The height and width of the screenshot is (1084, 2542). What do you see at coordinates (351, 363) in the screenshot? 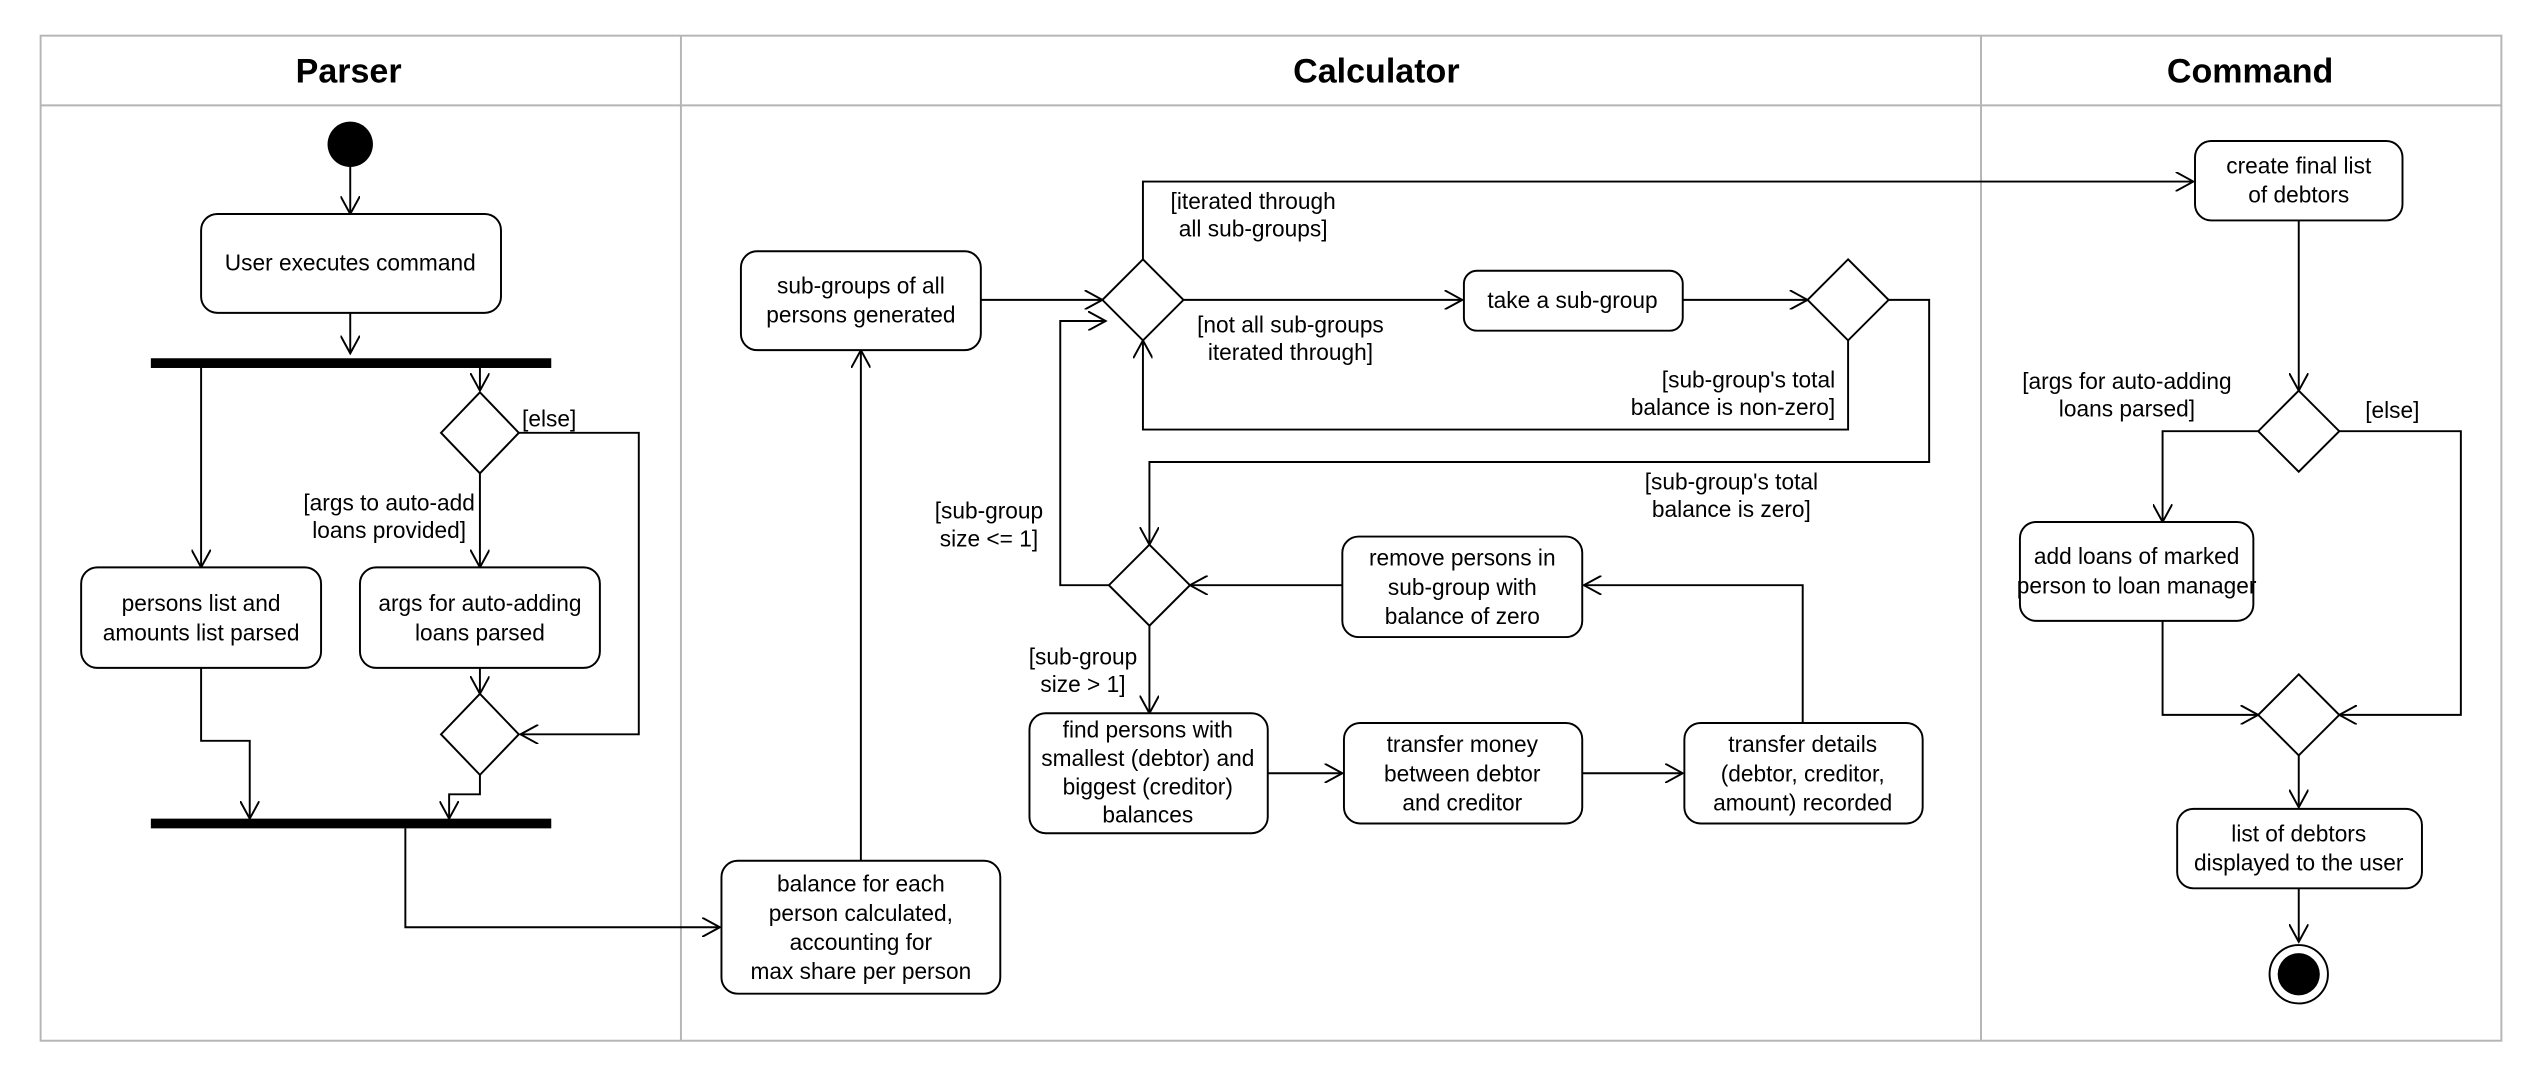
I see `fork-bar` at bounding box center [351, 363].